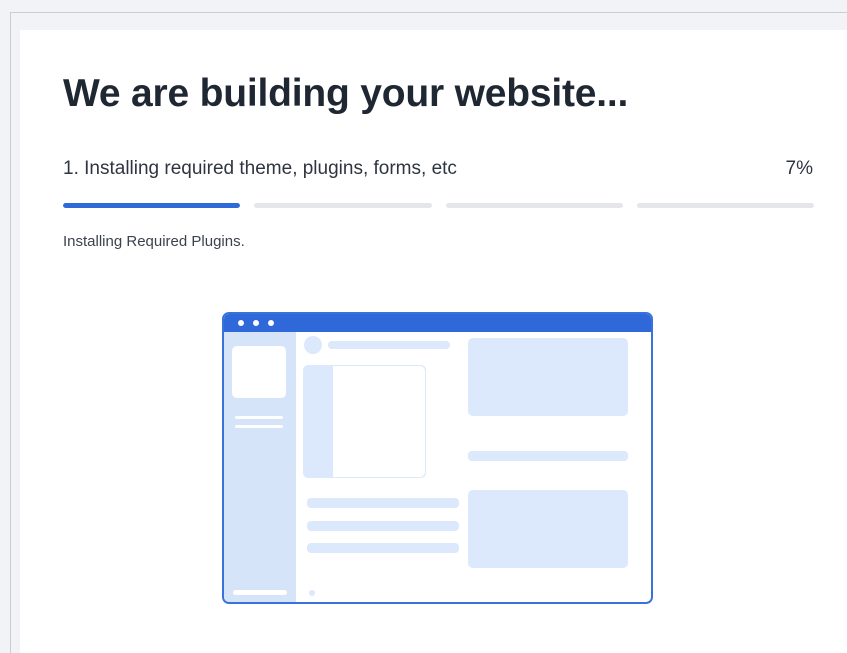 This screenshot has height=653, width=847. What do you see at coordinates (313, 345) in the screenshot?
I see `wireframe-avatar` at bounding box center [313, 345].